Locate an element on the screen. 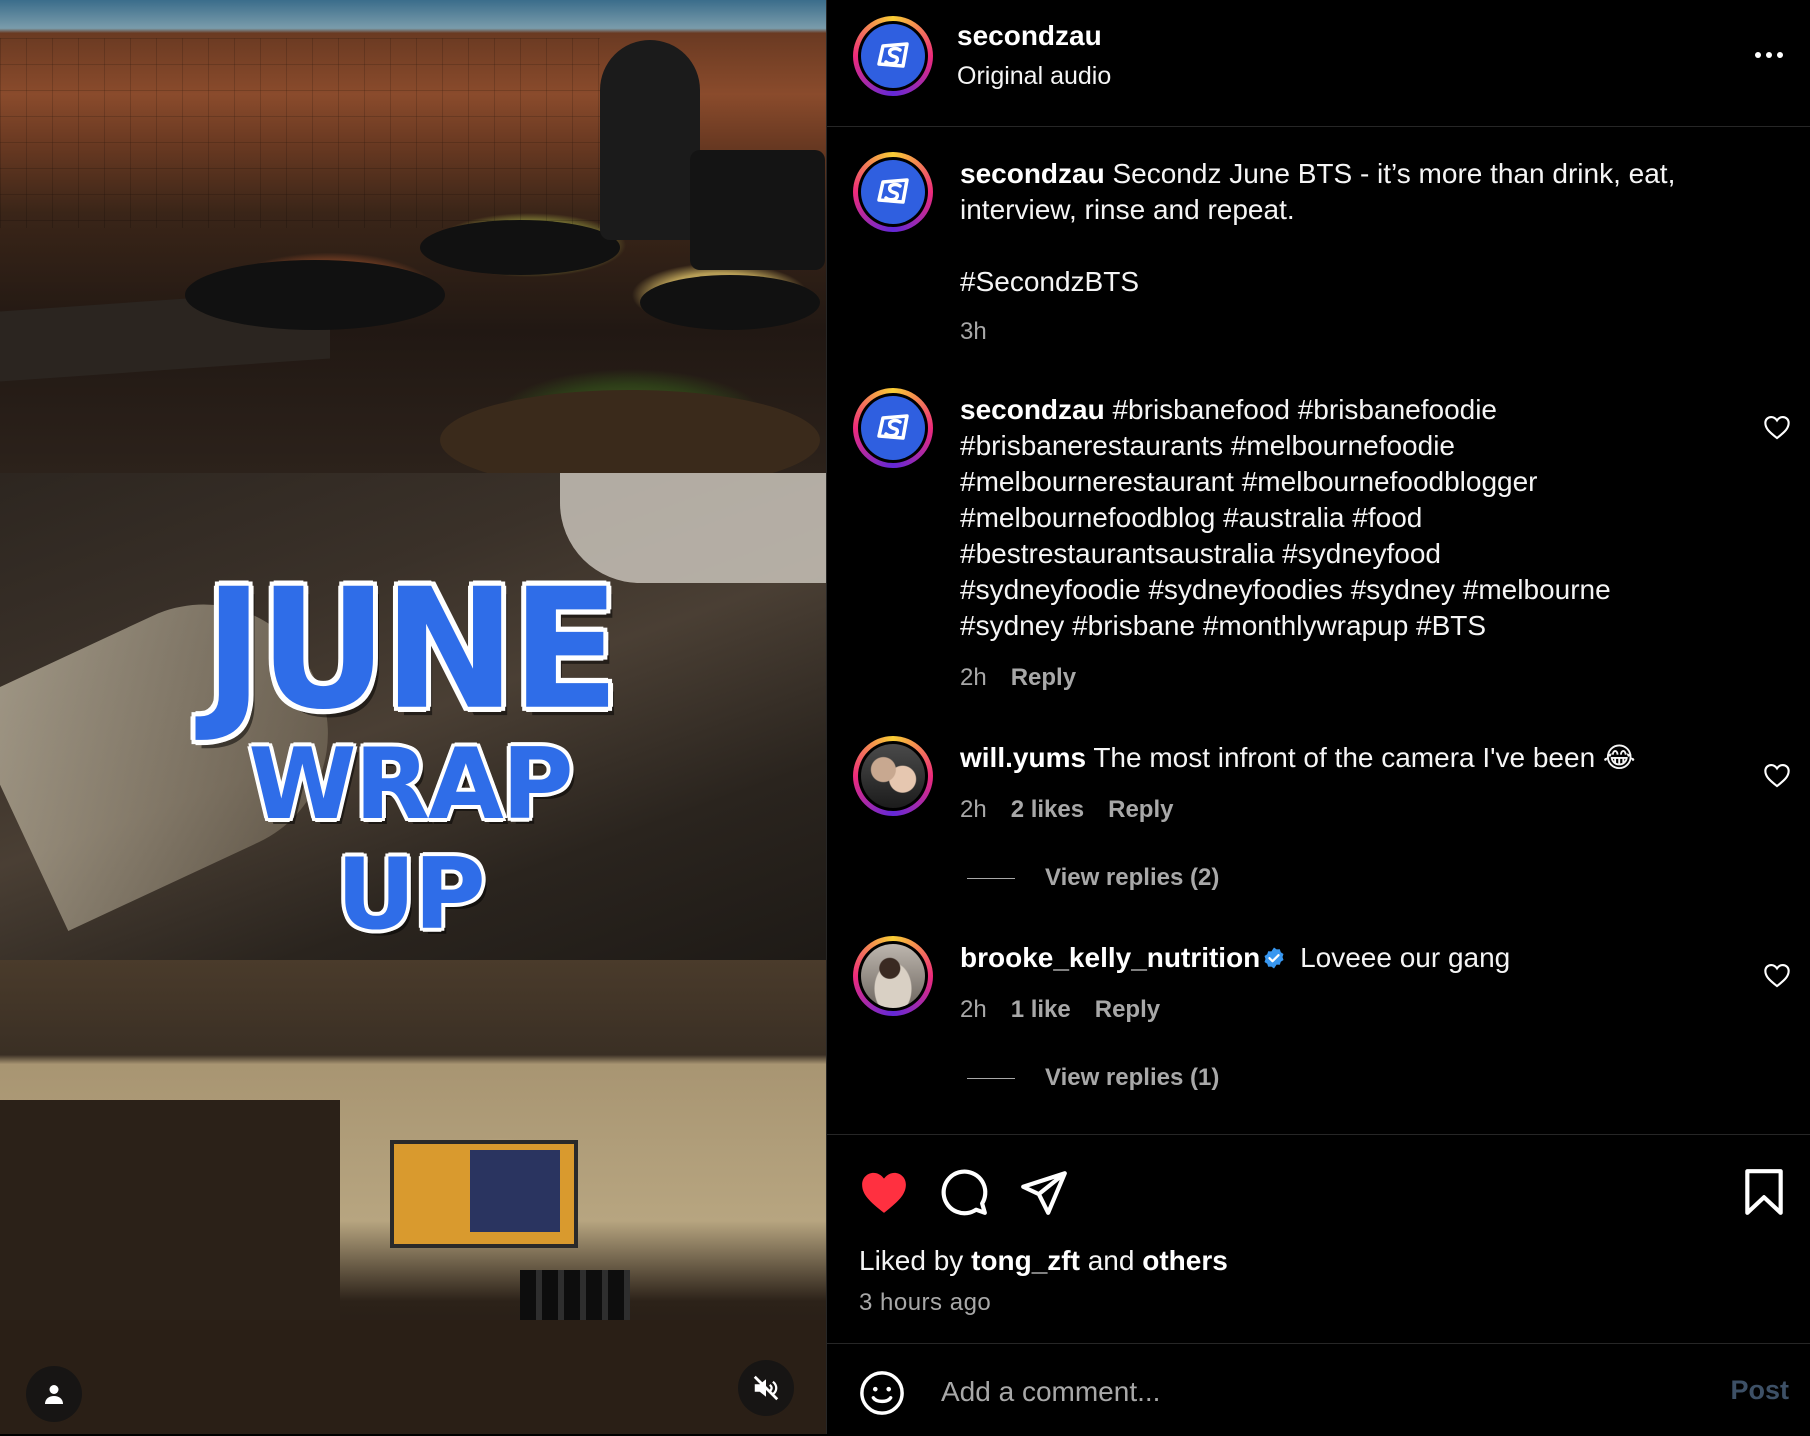 This screenshot has width=1810, height=1436. comment-likes: 2 likes is located at coordinates (1047, 810).